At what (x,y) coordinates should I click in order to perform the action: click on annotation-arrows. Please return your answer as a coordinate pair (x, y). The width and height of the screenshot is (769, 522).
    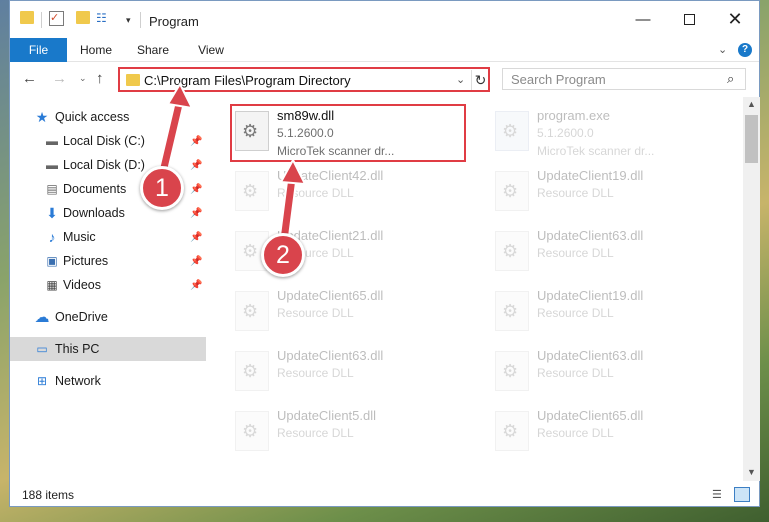
    Looking at the image, I should click on (232, 163).